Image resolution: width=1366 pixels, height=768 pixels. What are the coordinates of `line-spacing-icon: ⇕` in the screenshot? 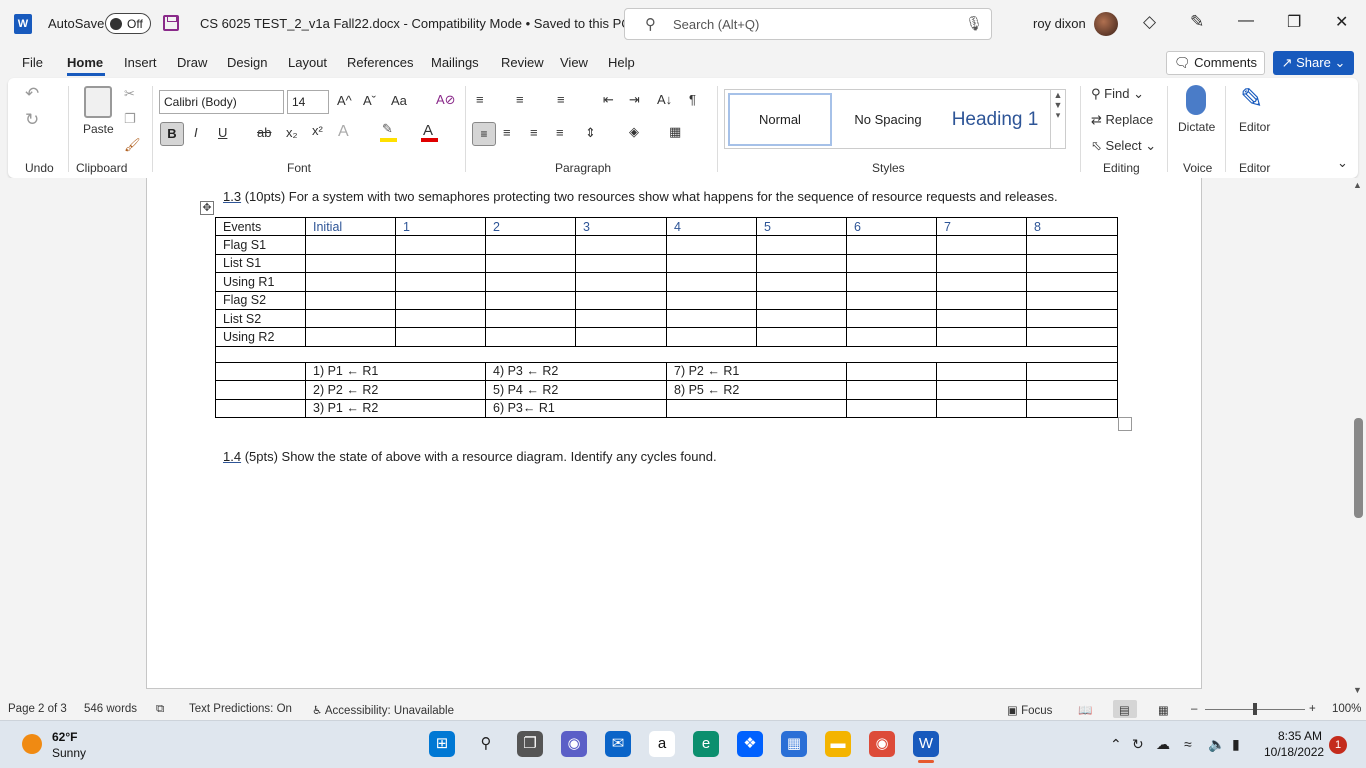 It's located at (590, 133).